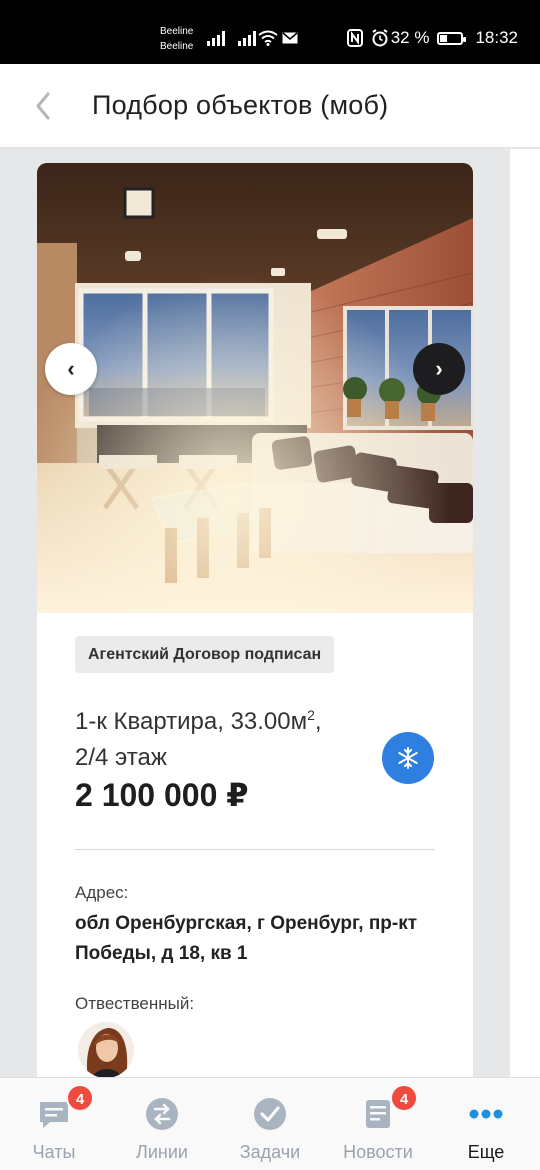  What do you see at coordinates (240, 105) in the screenshot?
I see `page-title: Подбор объектов (моб)` at bounding box center [240, 105].